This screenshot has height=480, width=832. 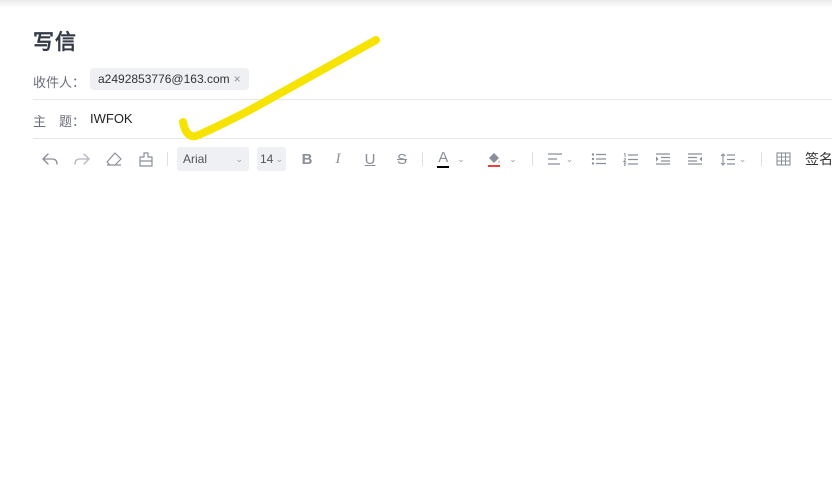 I want to click on numbered-list-icon, so click(x=630, y=159).